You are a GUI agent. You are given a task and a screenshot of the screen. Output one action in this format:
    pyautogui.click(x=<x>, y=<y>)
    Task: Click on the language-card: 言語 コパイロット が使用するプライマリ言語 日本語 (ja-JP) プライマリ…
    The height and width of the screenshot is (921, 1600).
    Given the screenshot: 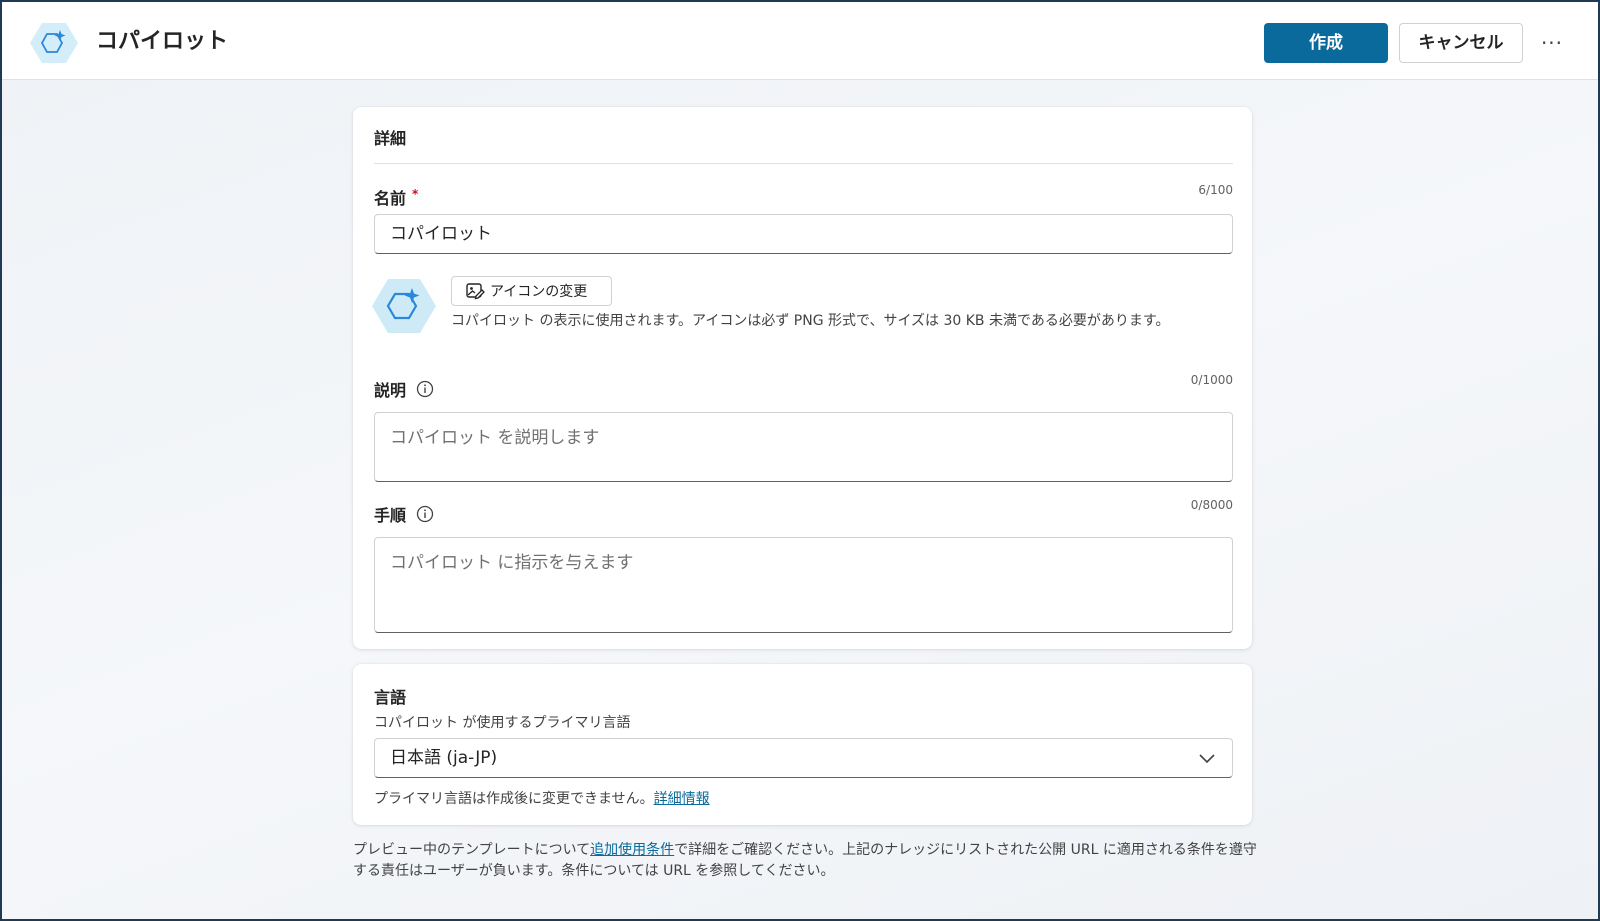 What is the action you would take?
    pyautogui.click(x=802, y=744)
    